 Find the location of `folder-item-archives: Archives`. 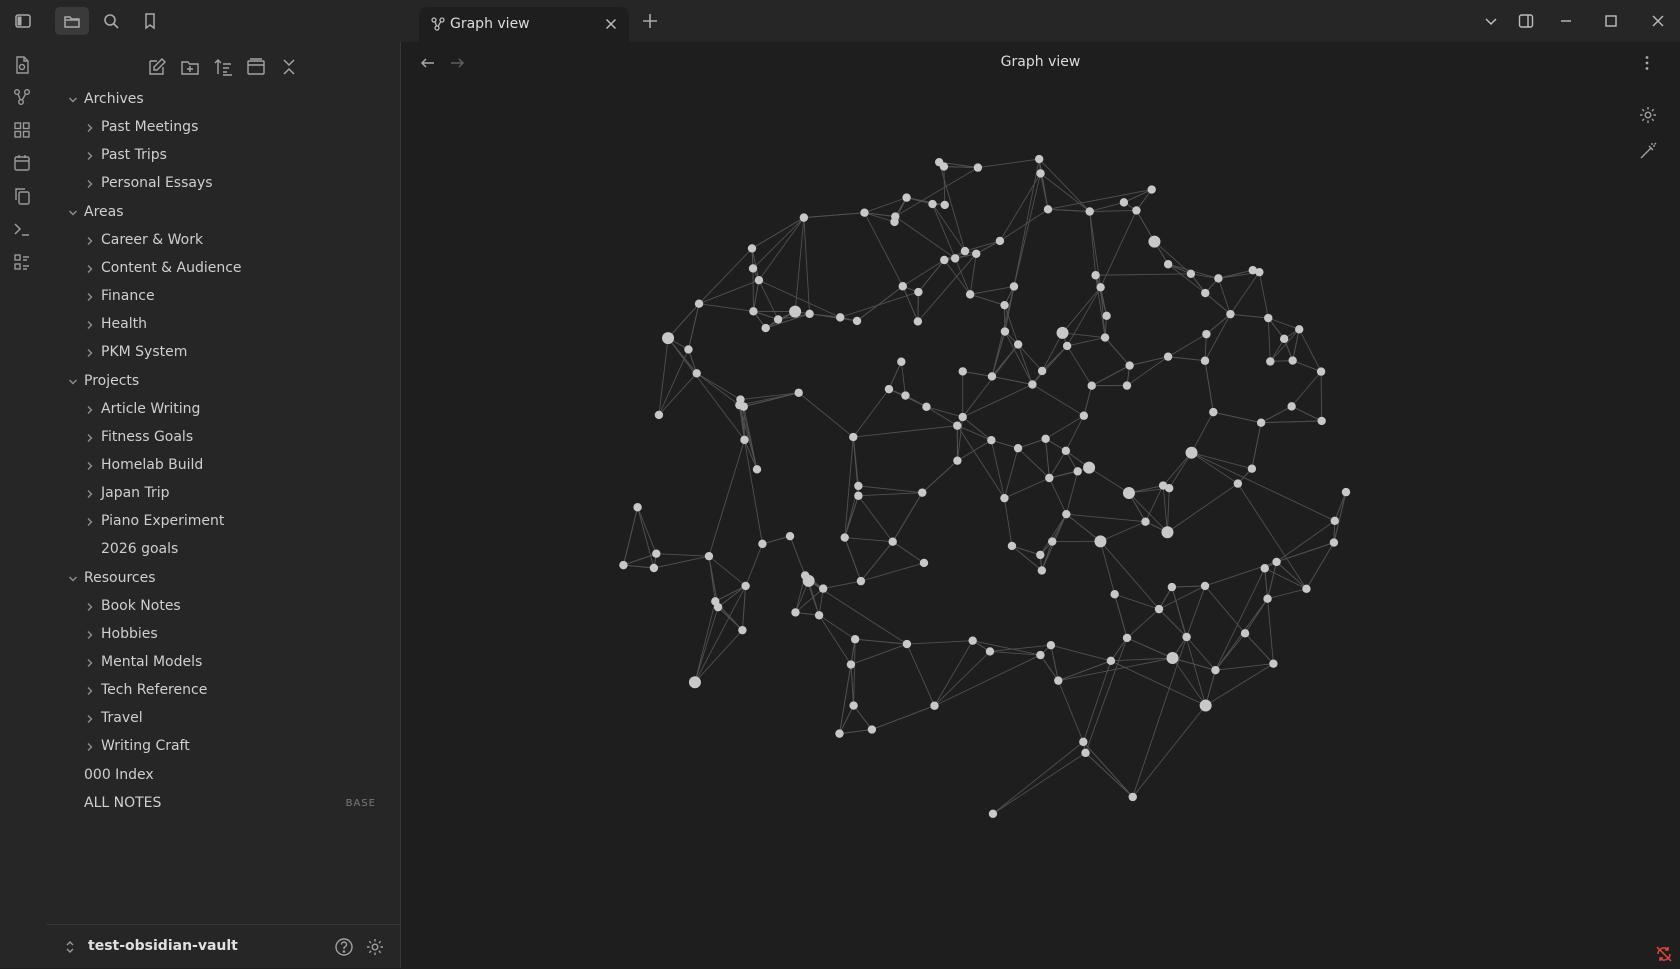

folder-item-archives: Archives is located at coordinates (223, 100).